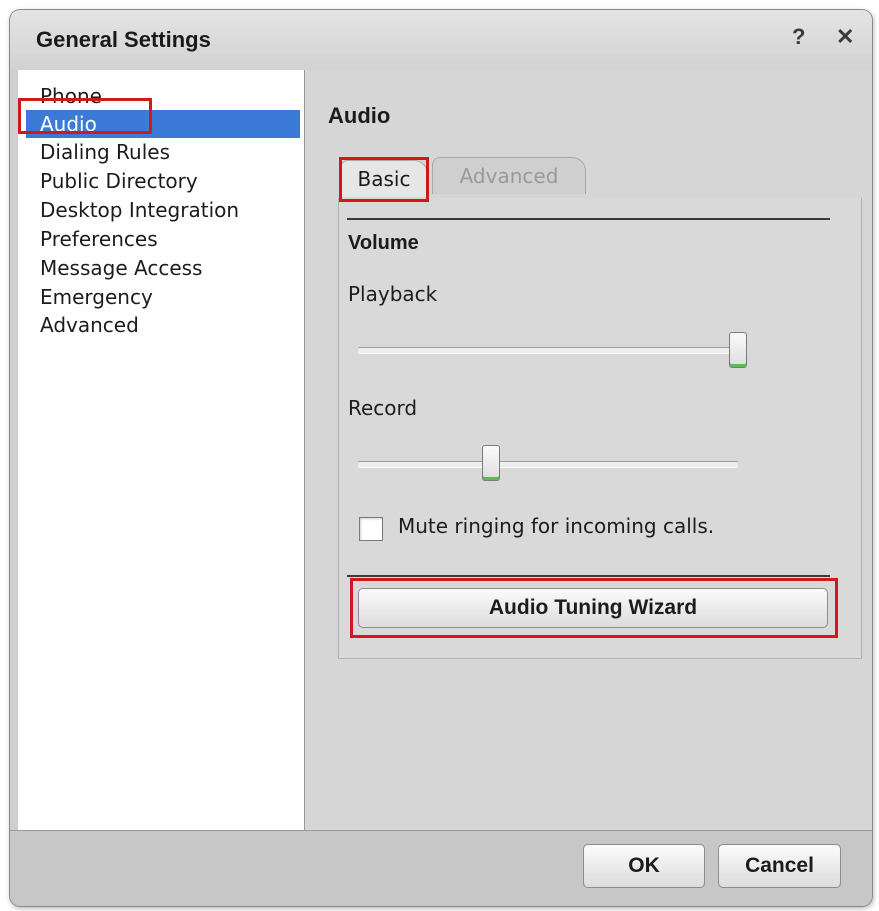  What do you see at coordinates (441, 40) in the screenshot?
I see `title-bar: General Settings ? ✕` at bounding box center [441, 40].